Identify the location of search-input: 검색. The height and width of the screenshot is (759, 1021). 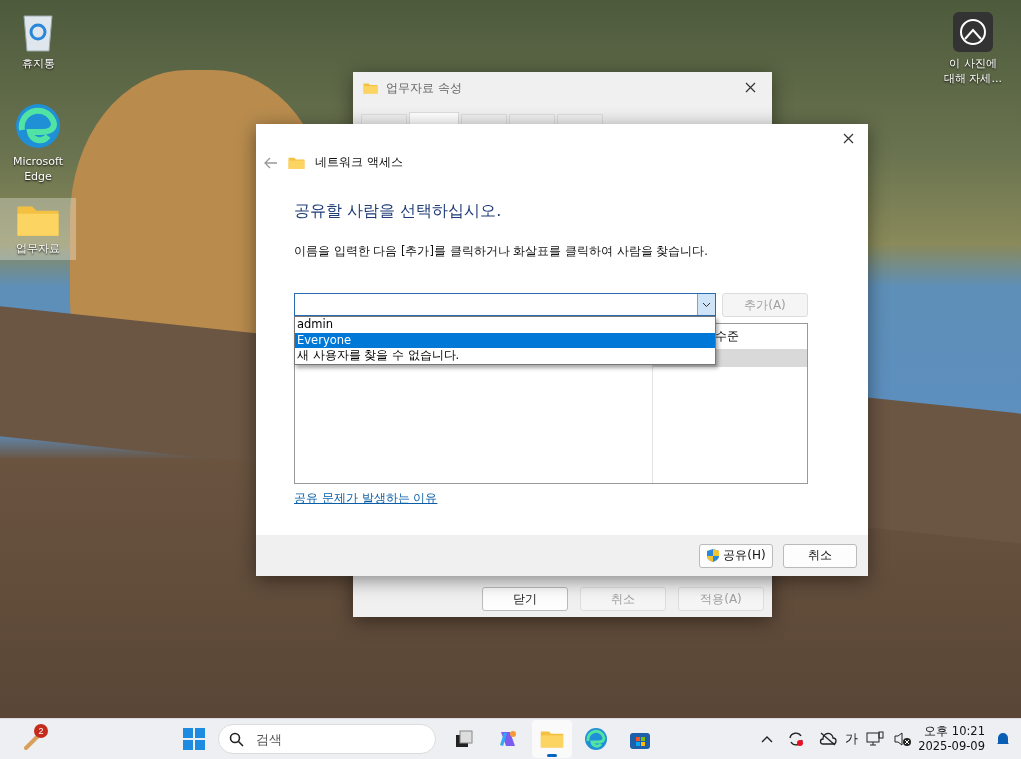
(314, 739).